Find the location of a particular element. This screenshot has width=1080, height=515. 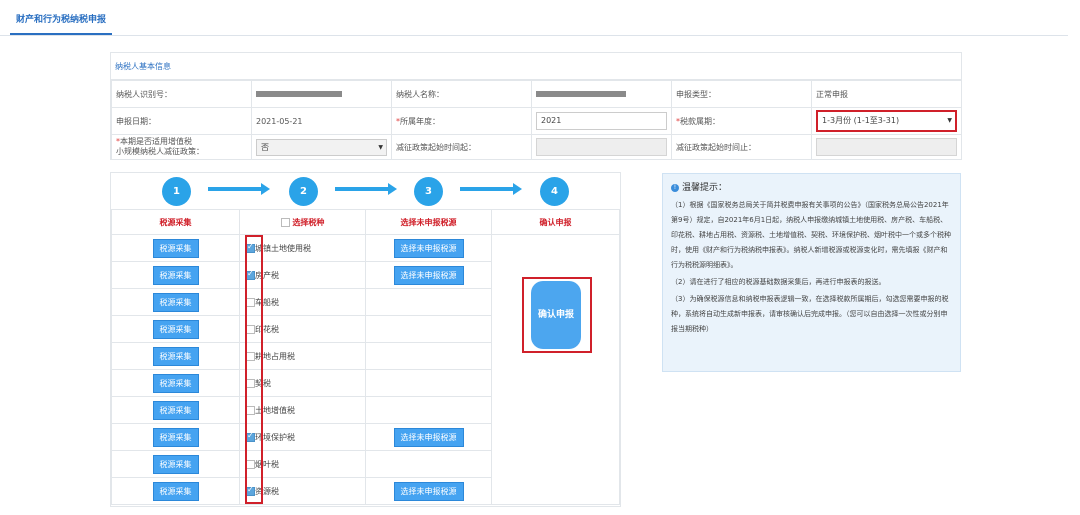

taxpayer-id-label: 纳税人识别号： is located at coordinates (181, 94).